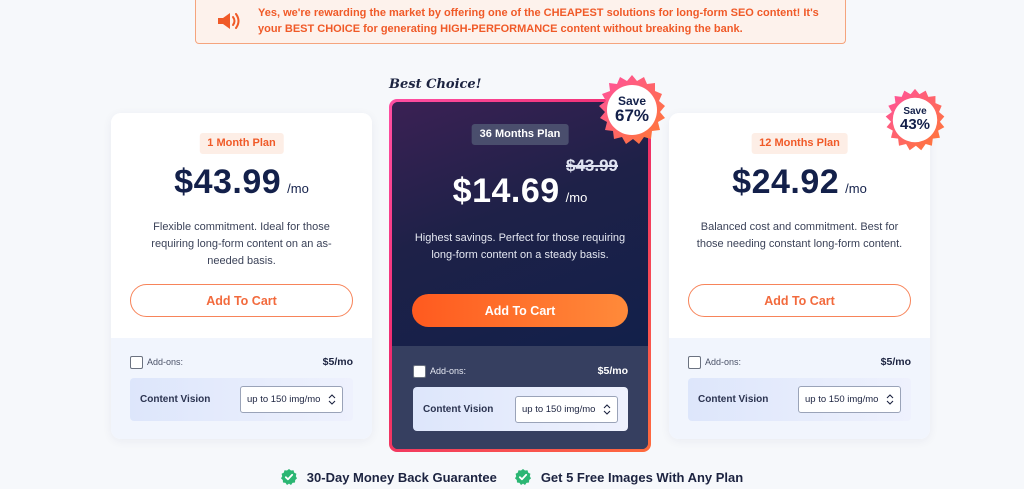 The width and height of the screenshot is (1024, 489). I want to click on price-row: $43.99/mo, so click(241, 182).